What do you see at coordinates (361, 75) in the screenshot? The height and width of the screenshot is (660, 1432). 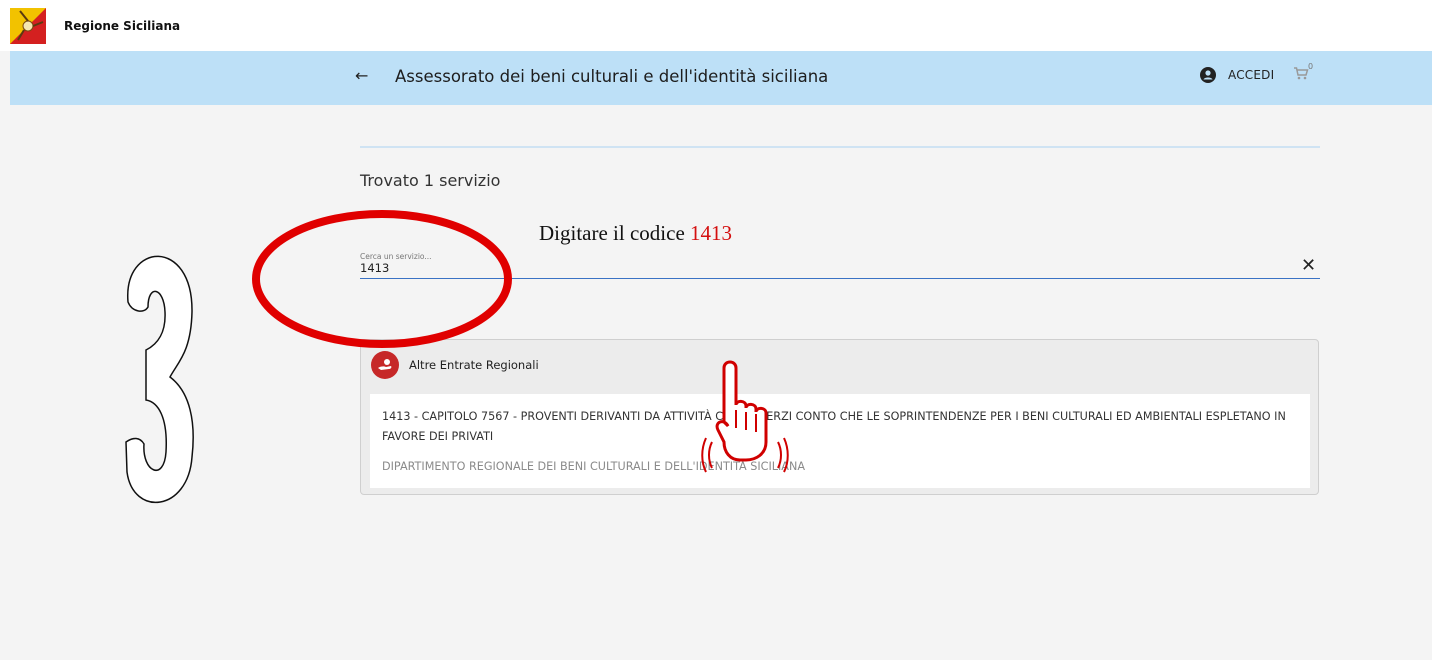 I see `back-button: ←` at bounding box center [361, 75].